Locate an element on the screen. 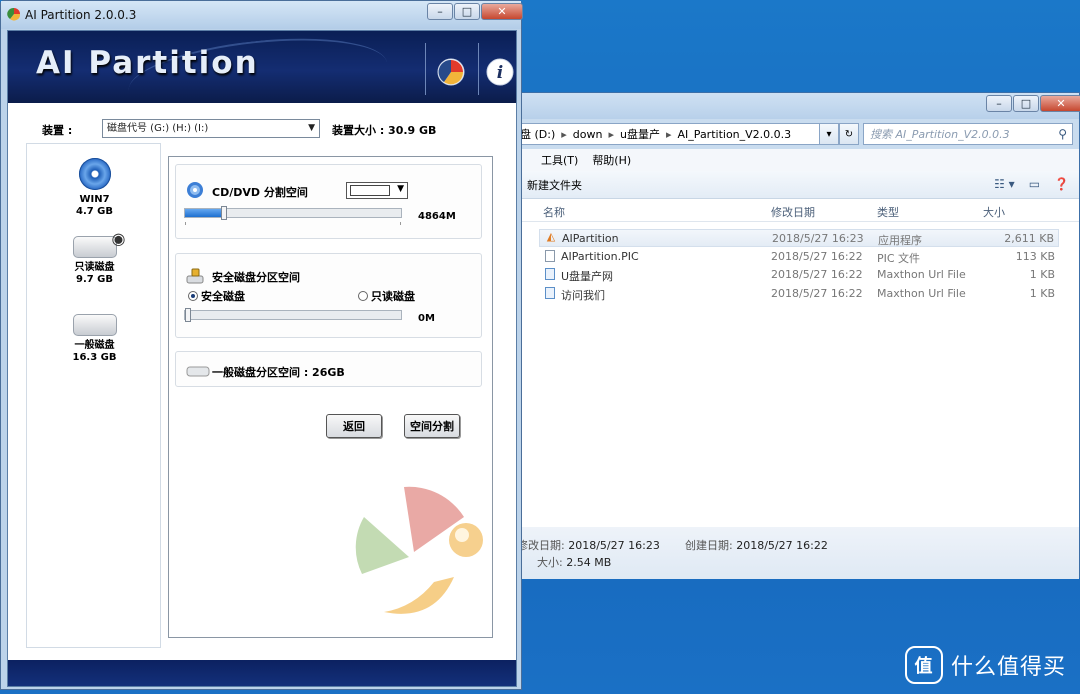 The height and width of the screenshot is (694, 1080). info-icon: i is located at coordinates (500, 72).